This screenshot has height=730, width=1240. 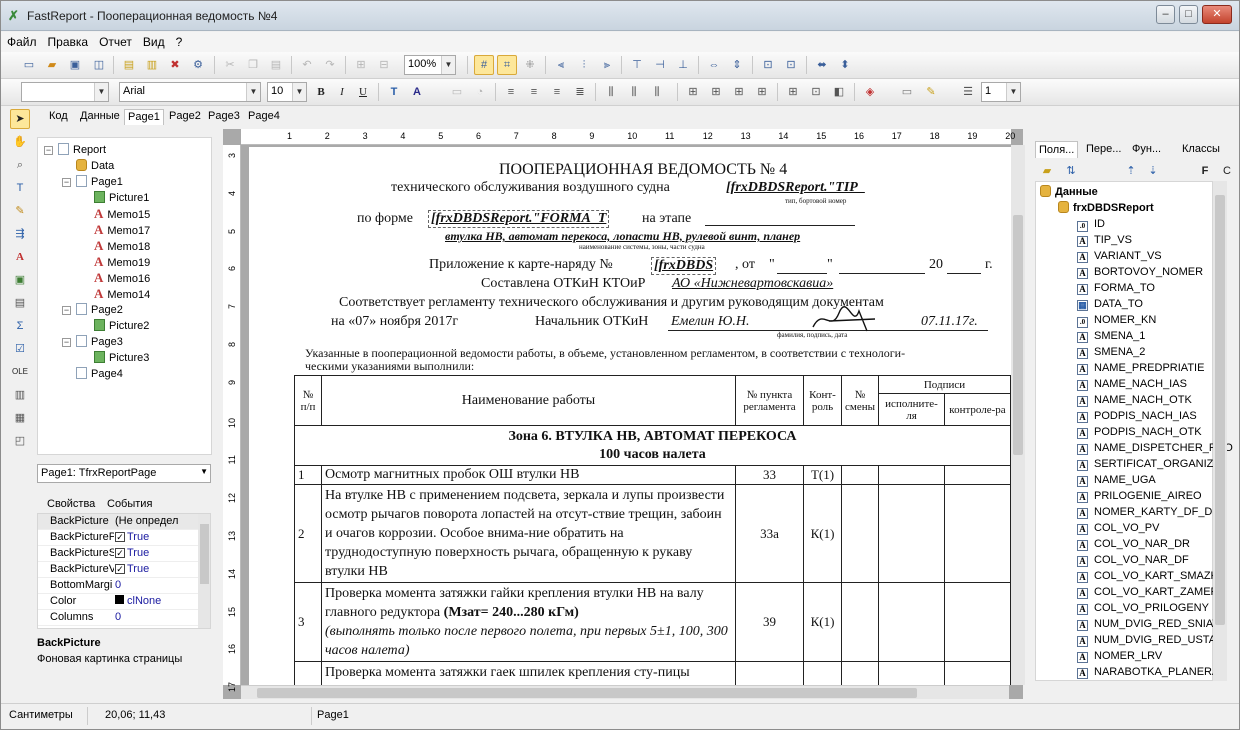 What do you see at coordinates (20, 349) in the screenshot?
I see `checkbox-tool-icon: ☑` at bounding box center [20, 349].